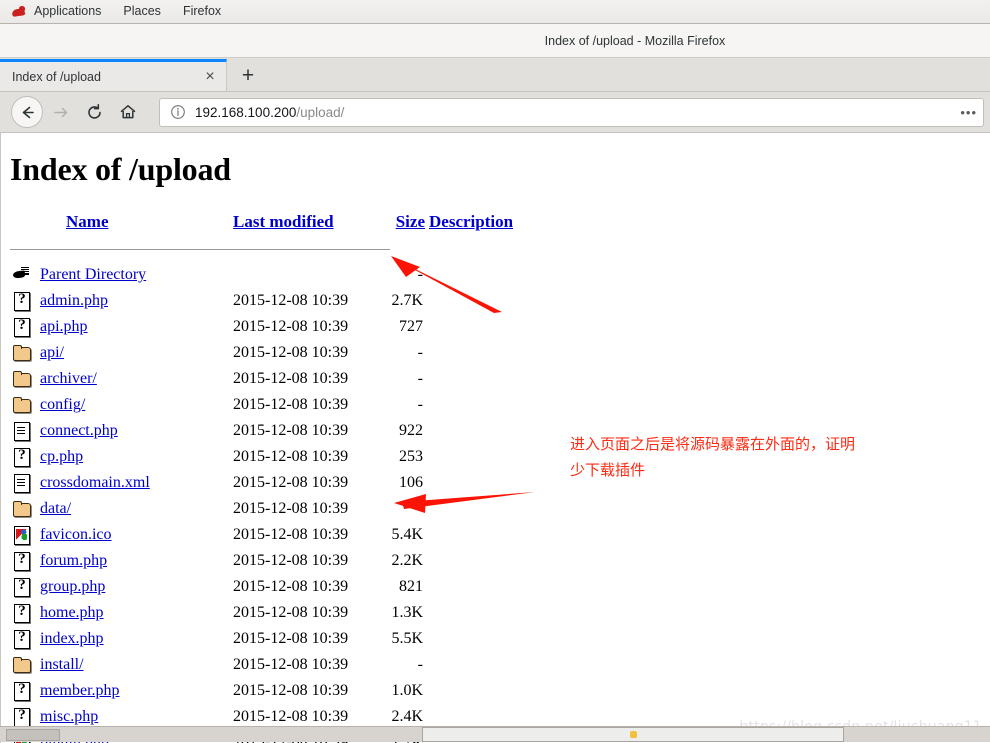  What do you see at coordinates (132, 405) in the screenshot?
I see `row-name-cell: config/` at bounding box center [132, 405].